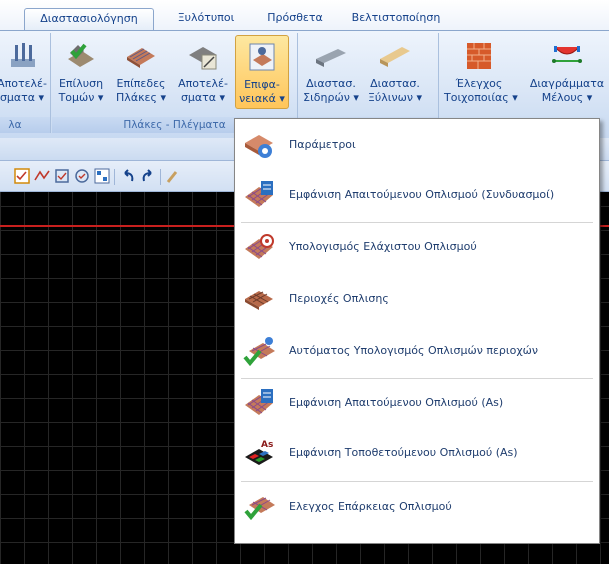  Describe the element at coordinates (331, 58) in the screenshot. I see `steel-beam-icon` at that location.